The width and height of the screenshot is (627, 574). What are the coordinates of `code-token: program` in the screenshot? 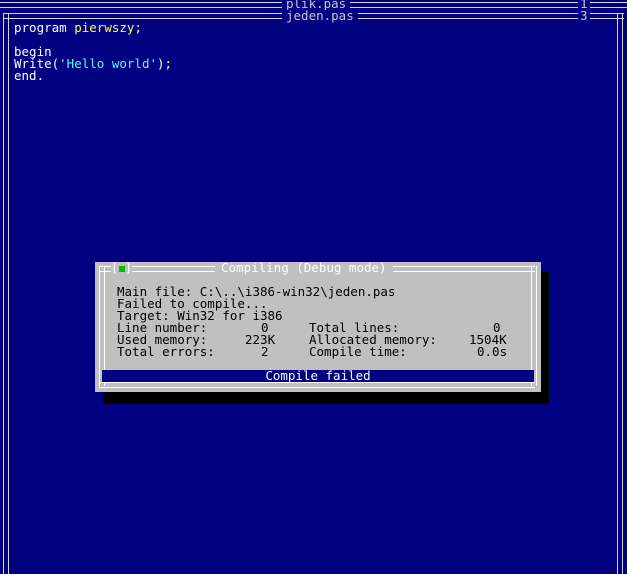 It's located at (44, 27).